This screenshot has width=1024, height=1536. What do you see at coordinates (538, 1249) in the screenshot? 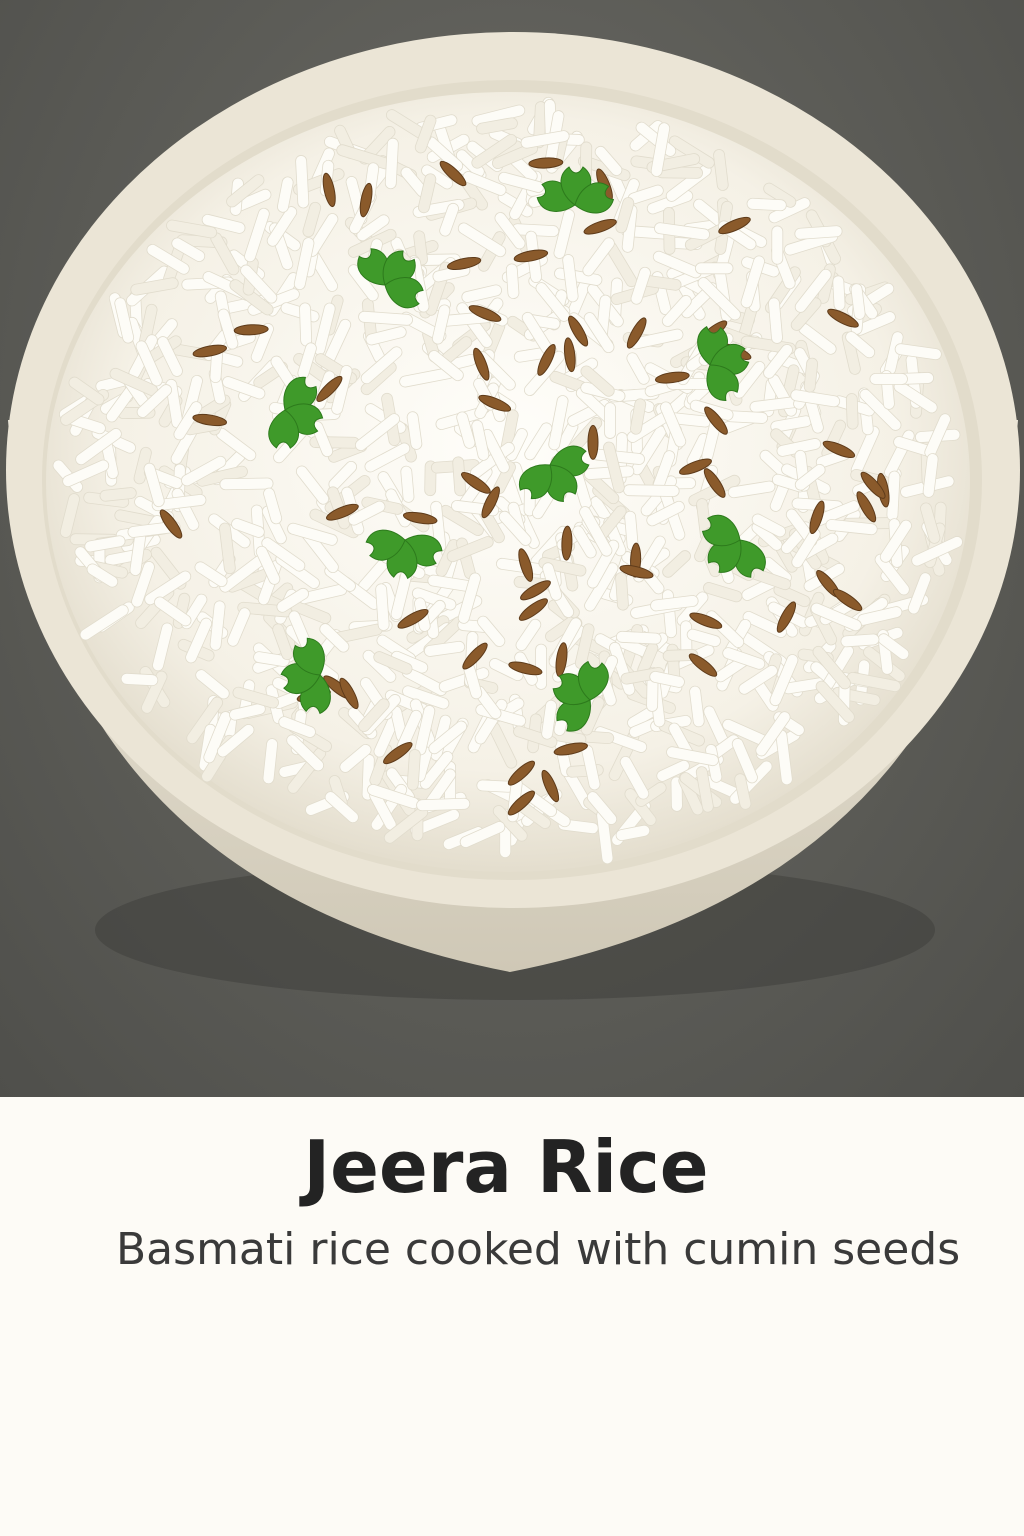
I see `dish-subtitle: Basmati rice cooked with cumin seeds` at bounding box center [538, 1249].